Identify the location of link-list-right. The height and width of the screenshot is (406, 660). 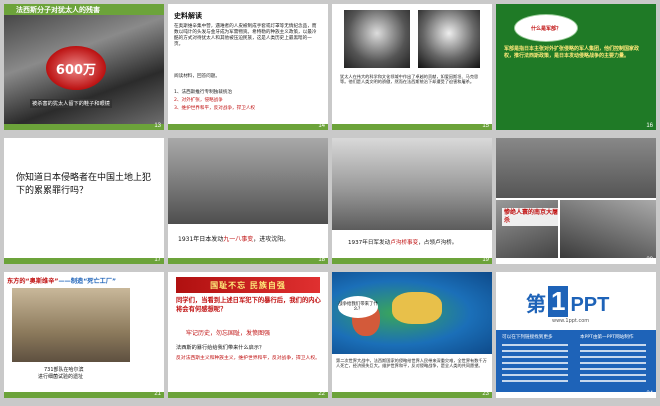
(613, 364).